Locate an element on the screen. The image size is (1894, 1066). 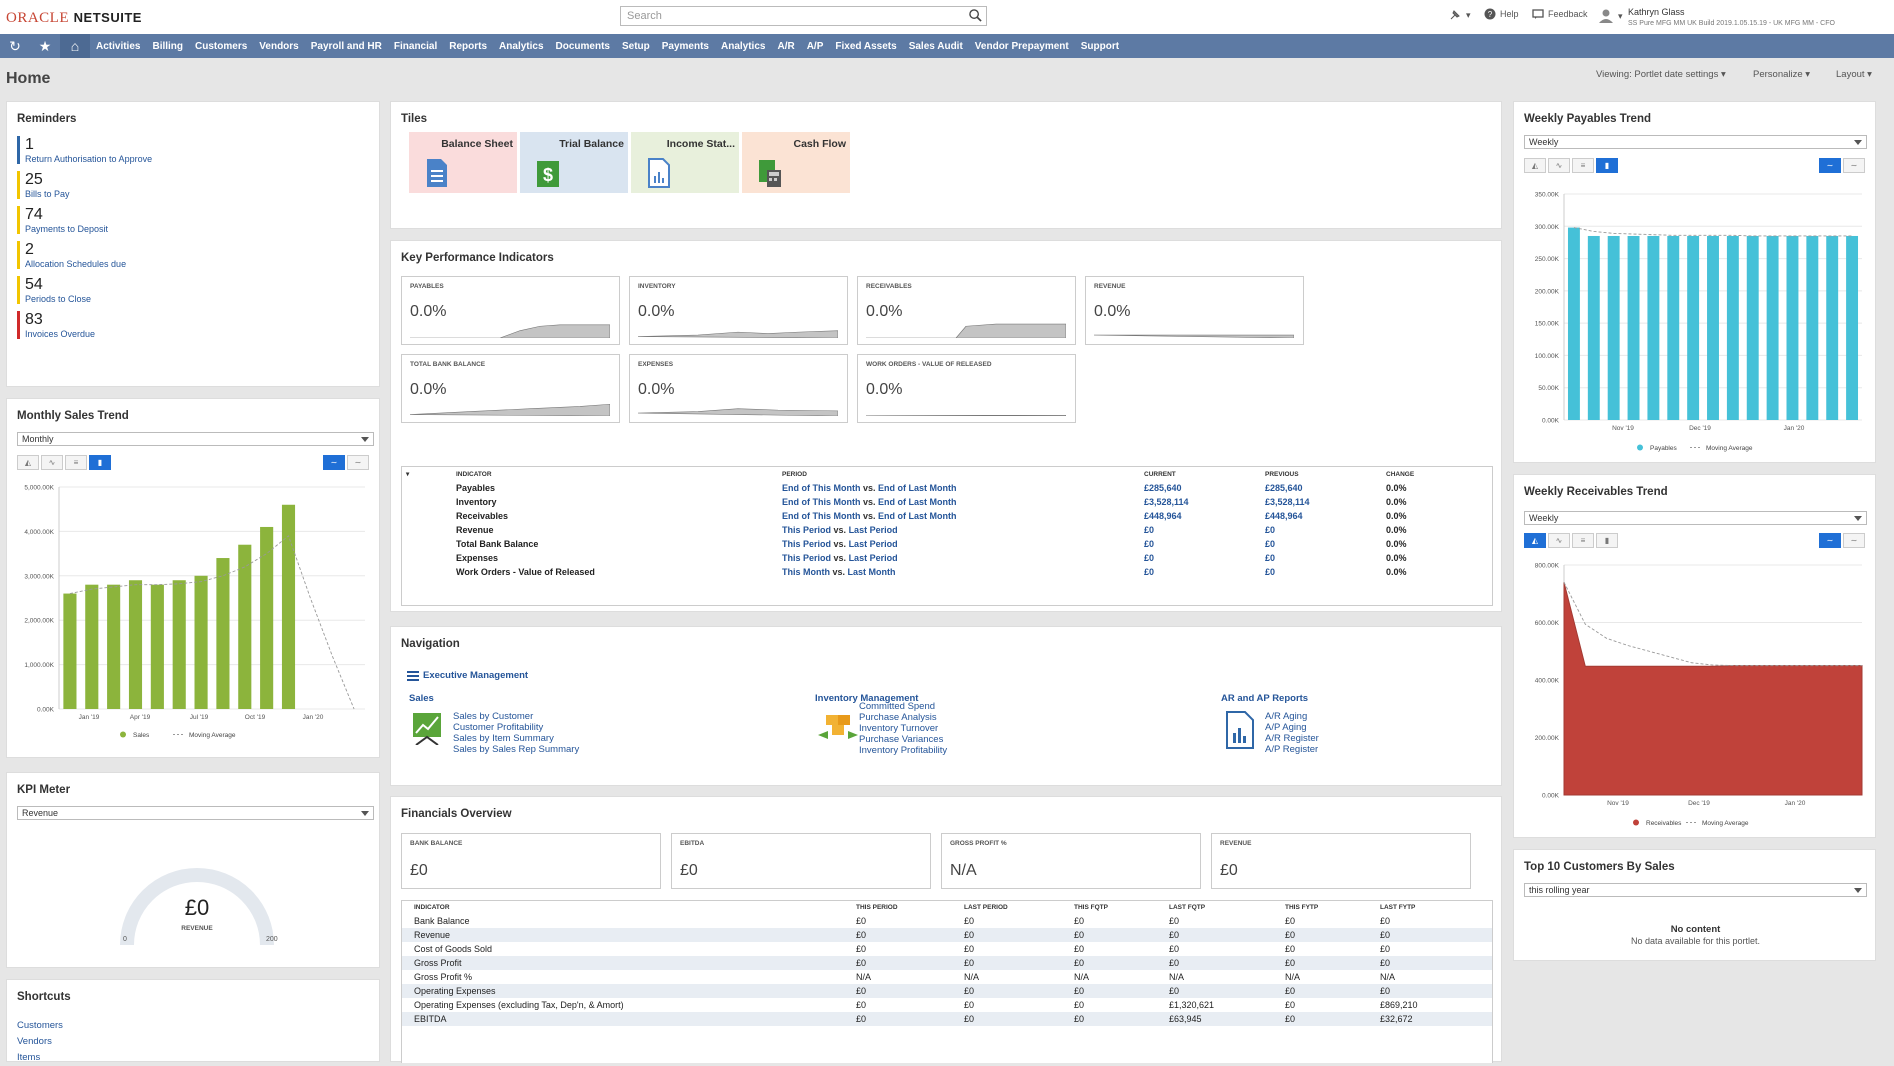
nav-report-link: Purchase Variances is located at coordinates (949, 739).